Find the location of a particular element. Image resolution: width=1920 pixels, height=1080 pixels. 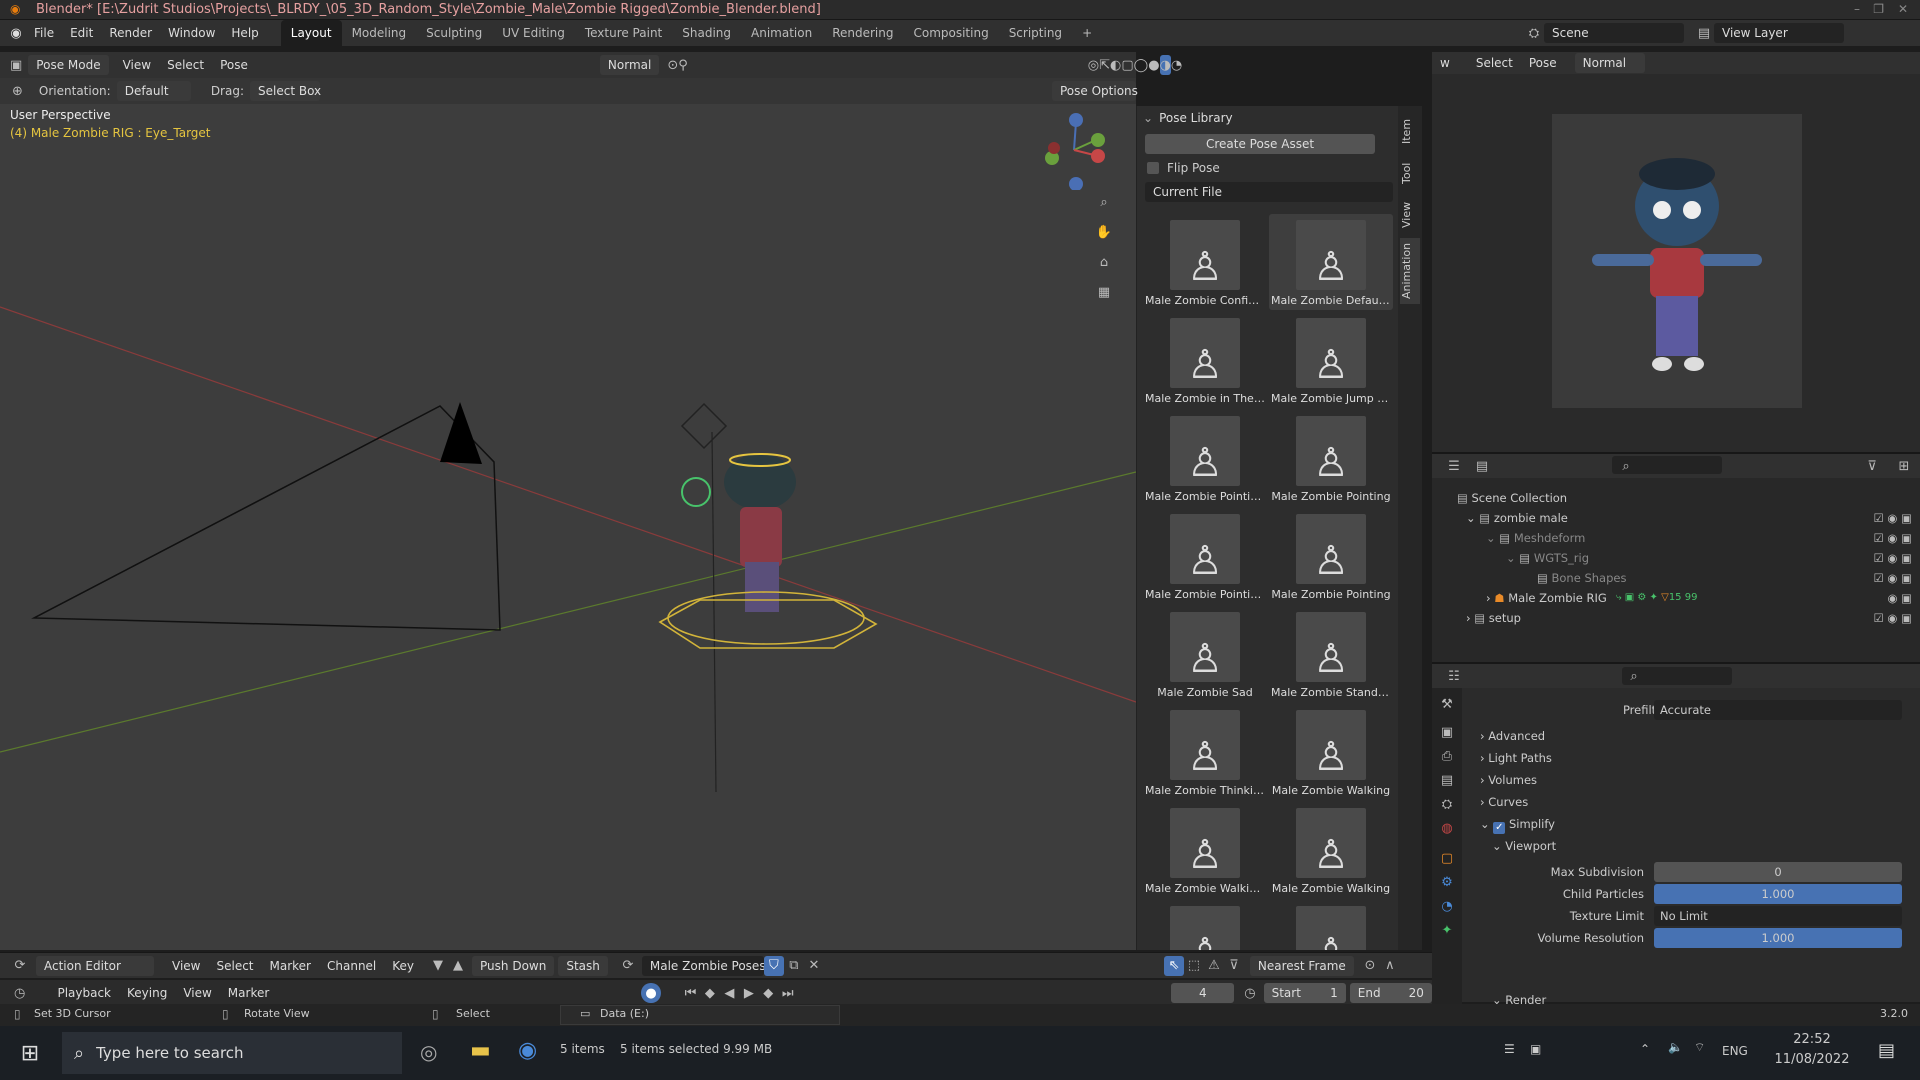

ae-menu-key: Key is located at coordinates (403, 966).